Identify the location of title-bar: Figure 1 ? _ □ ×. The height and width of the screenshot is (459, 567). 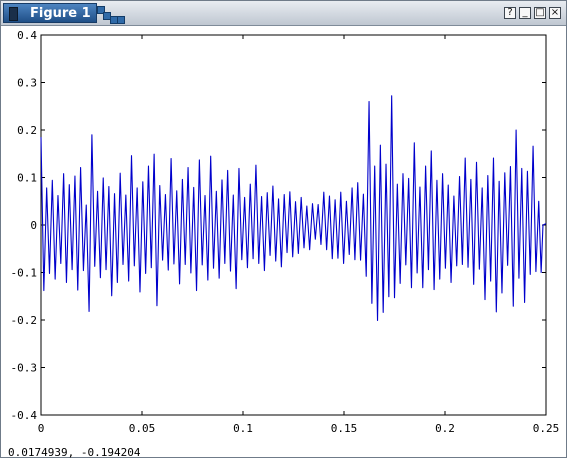
(283, 13).